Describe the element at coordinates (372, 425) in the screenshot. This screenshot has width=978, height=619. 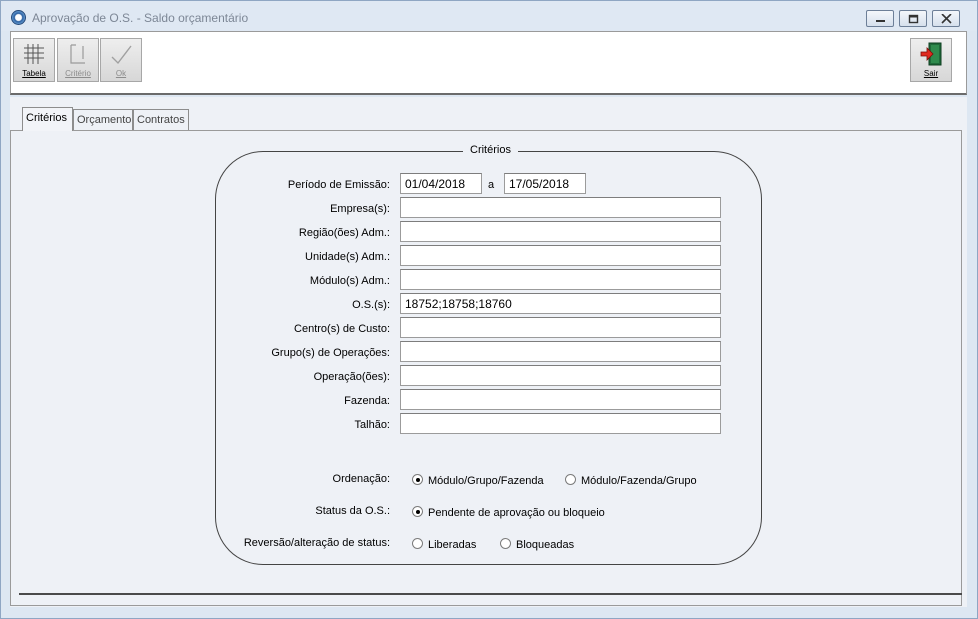
I see `talhao-label: Talhão:` at that location.